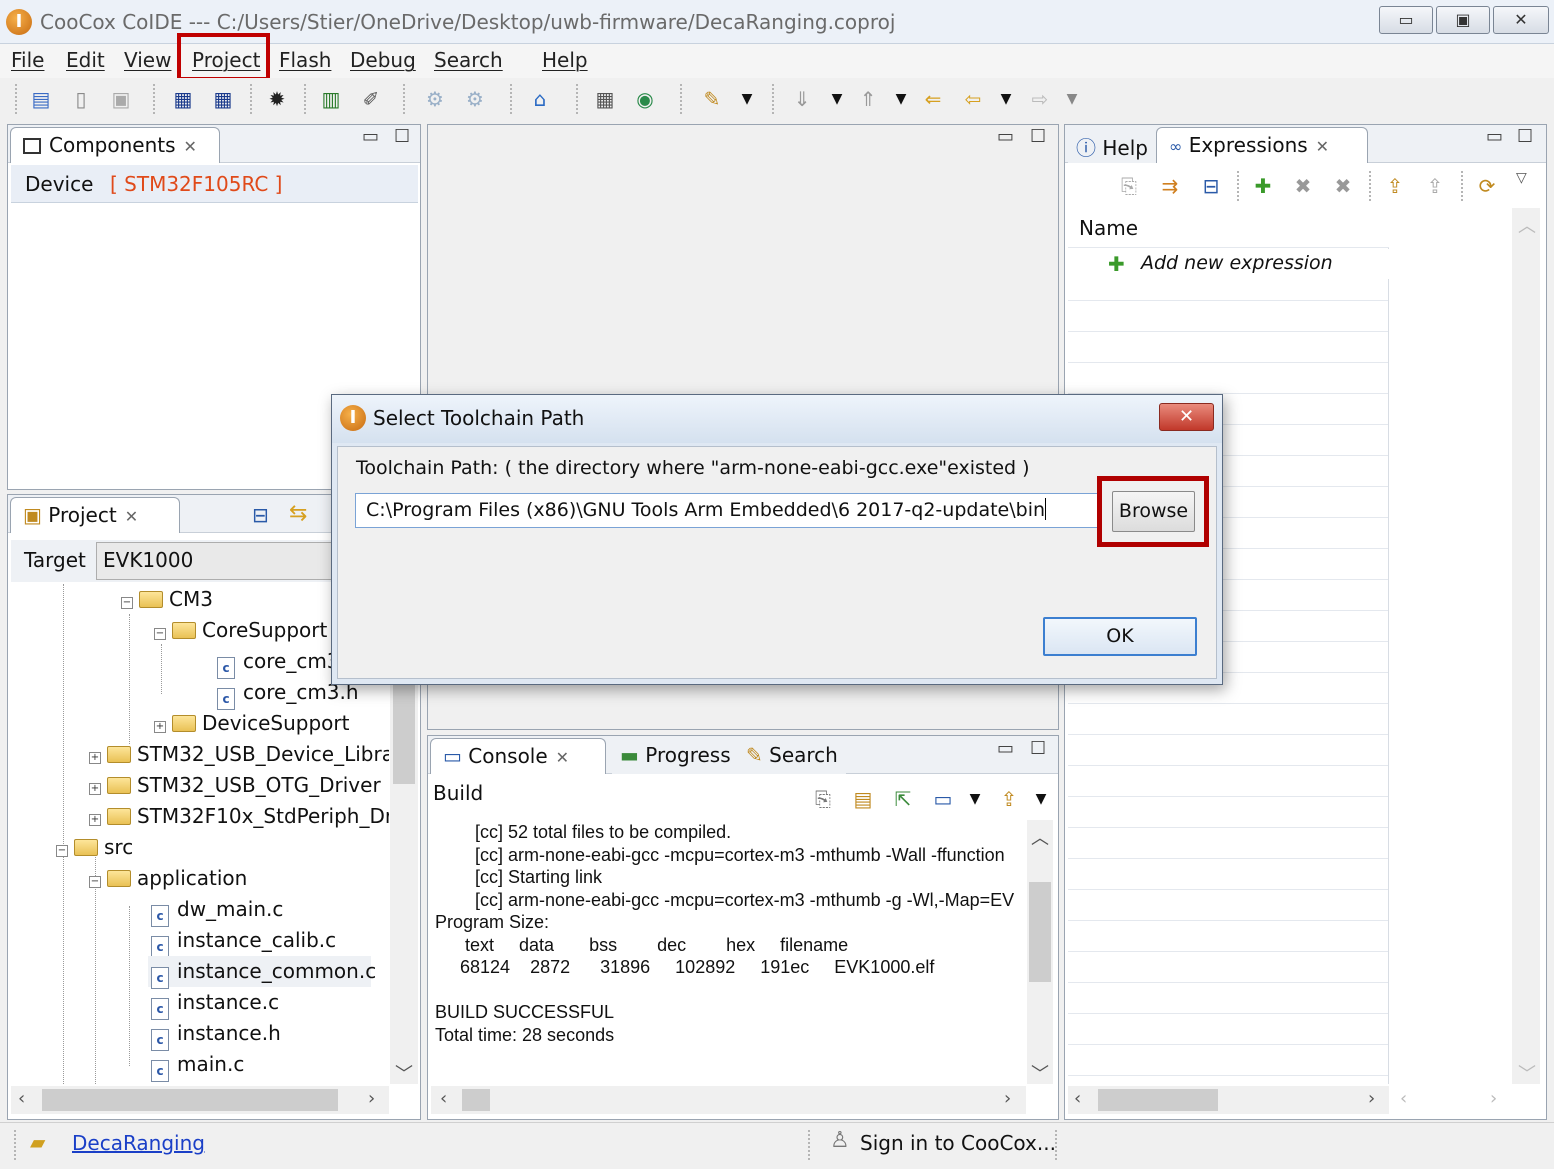 Image resolution: width=1554 pixels, height=1169 pixels. I want to click on project-link: DecaRanging, so click(138, 1143).